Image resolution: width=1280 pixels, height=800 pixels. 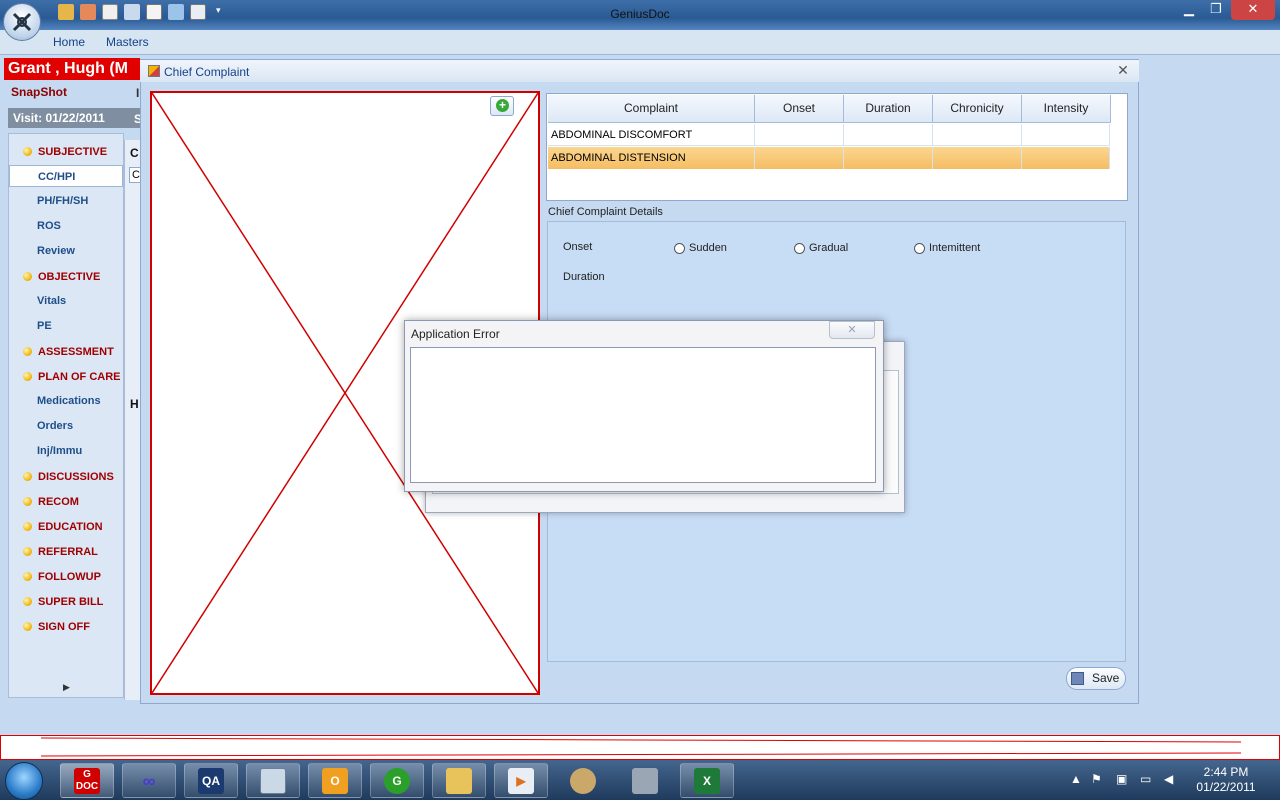 I want to click on tray-network-icon: ▭, so click(x=1145, y=779).